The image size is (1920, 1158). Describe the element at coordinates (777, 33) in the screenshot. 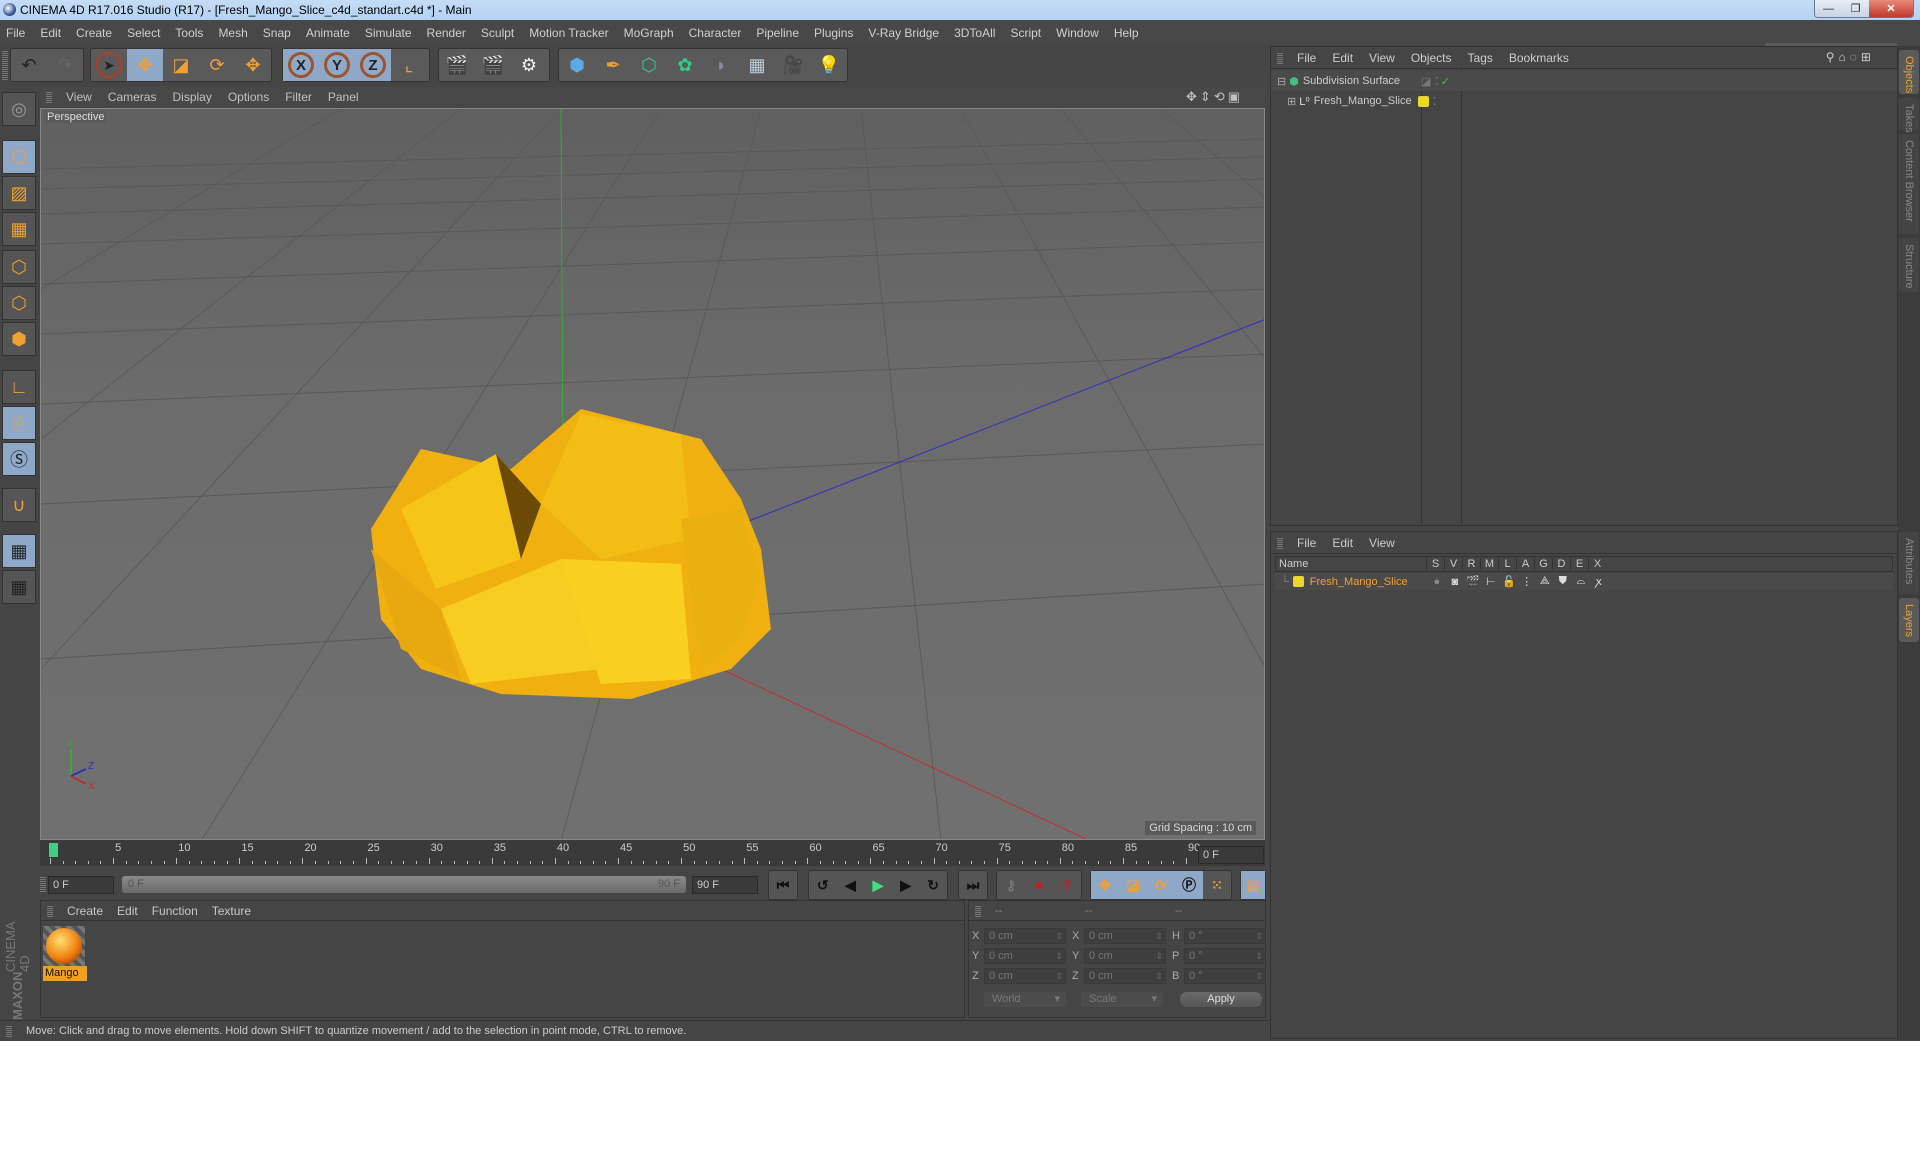

I see `menu-pipeline: Pipeline` at that location.